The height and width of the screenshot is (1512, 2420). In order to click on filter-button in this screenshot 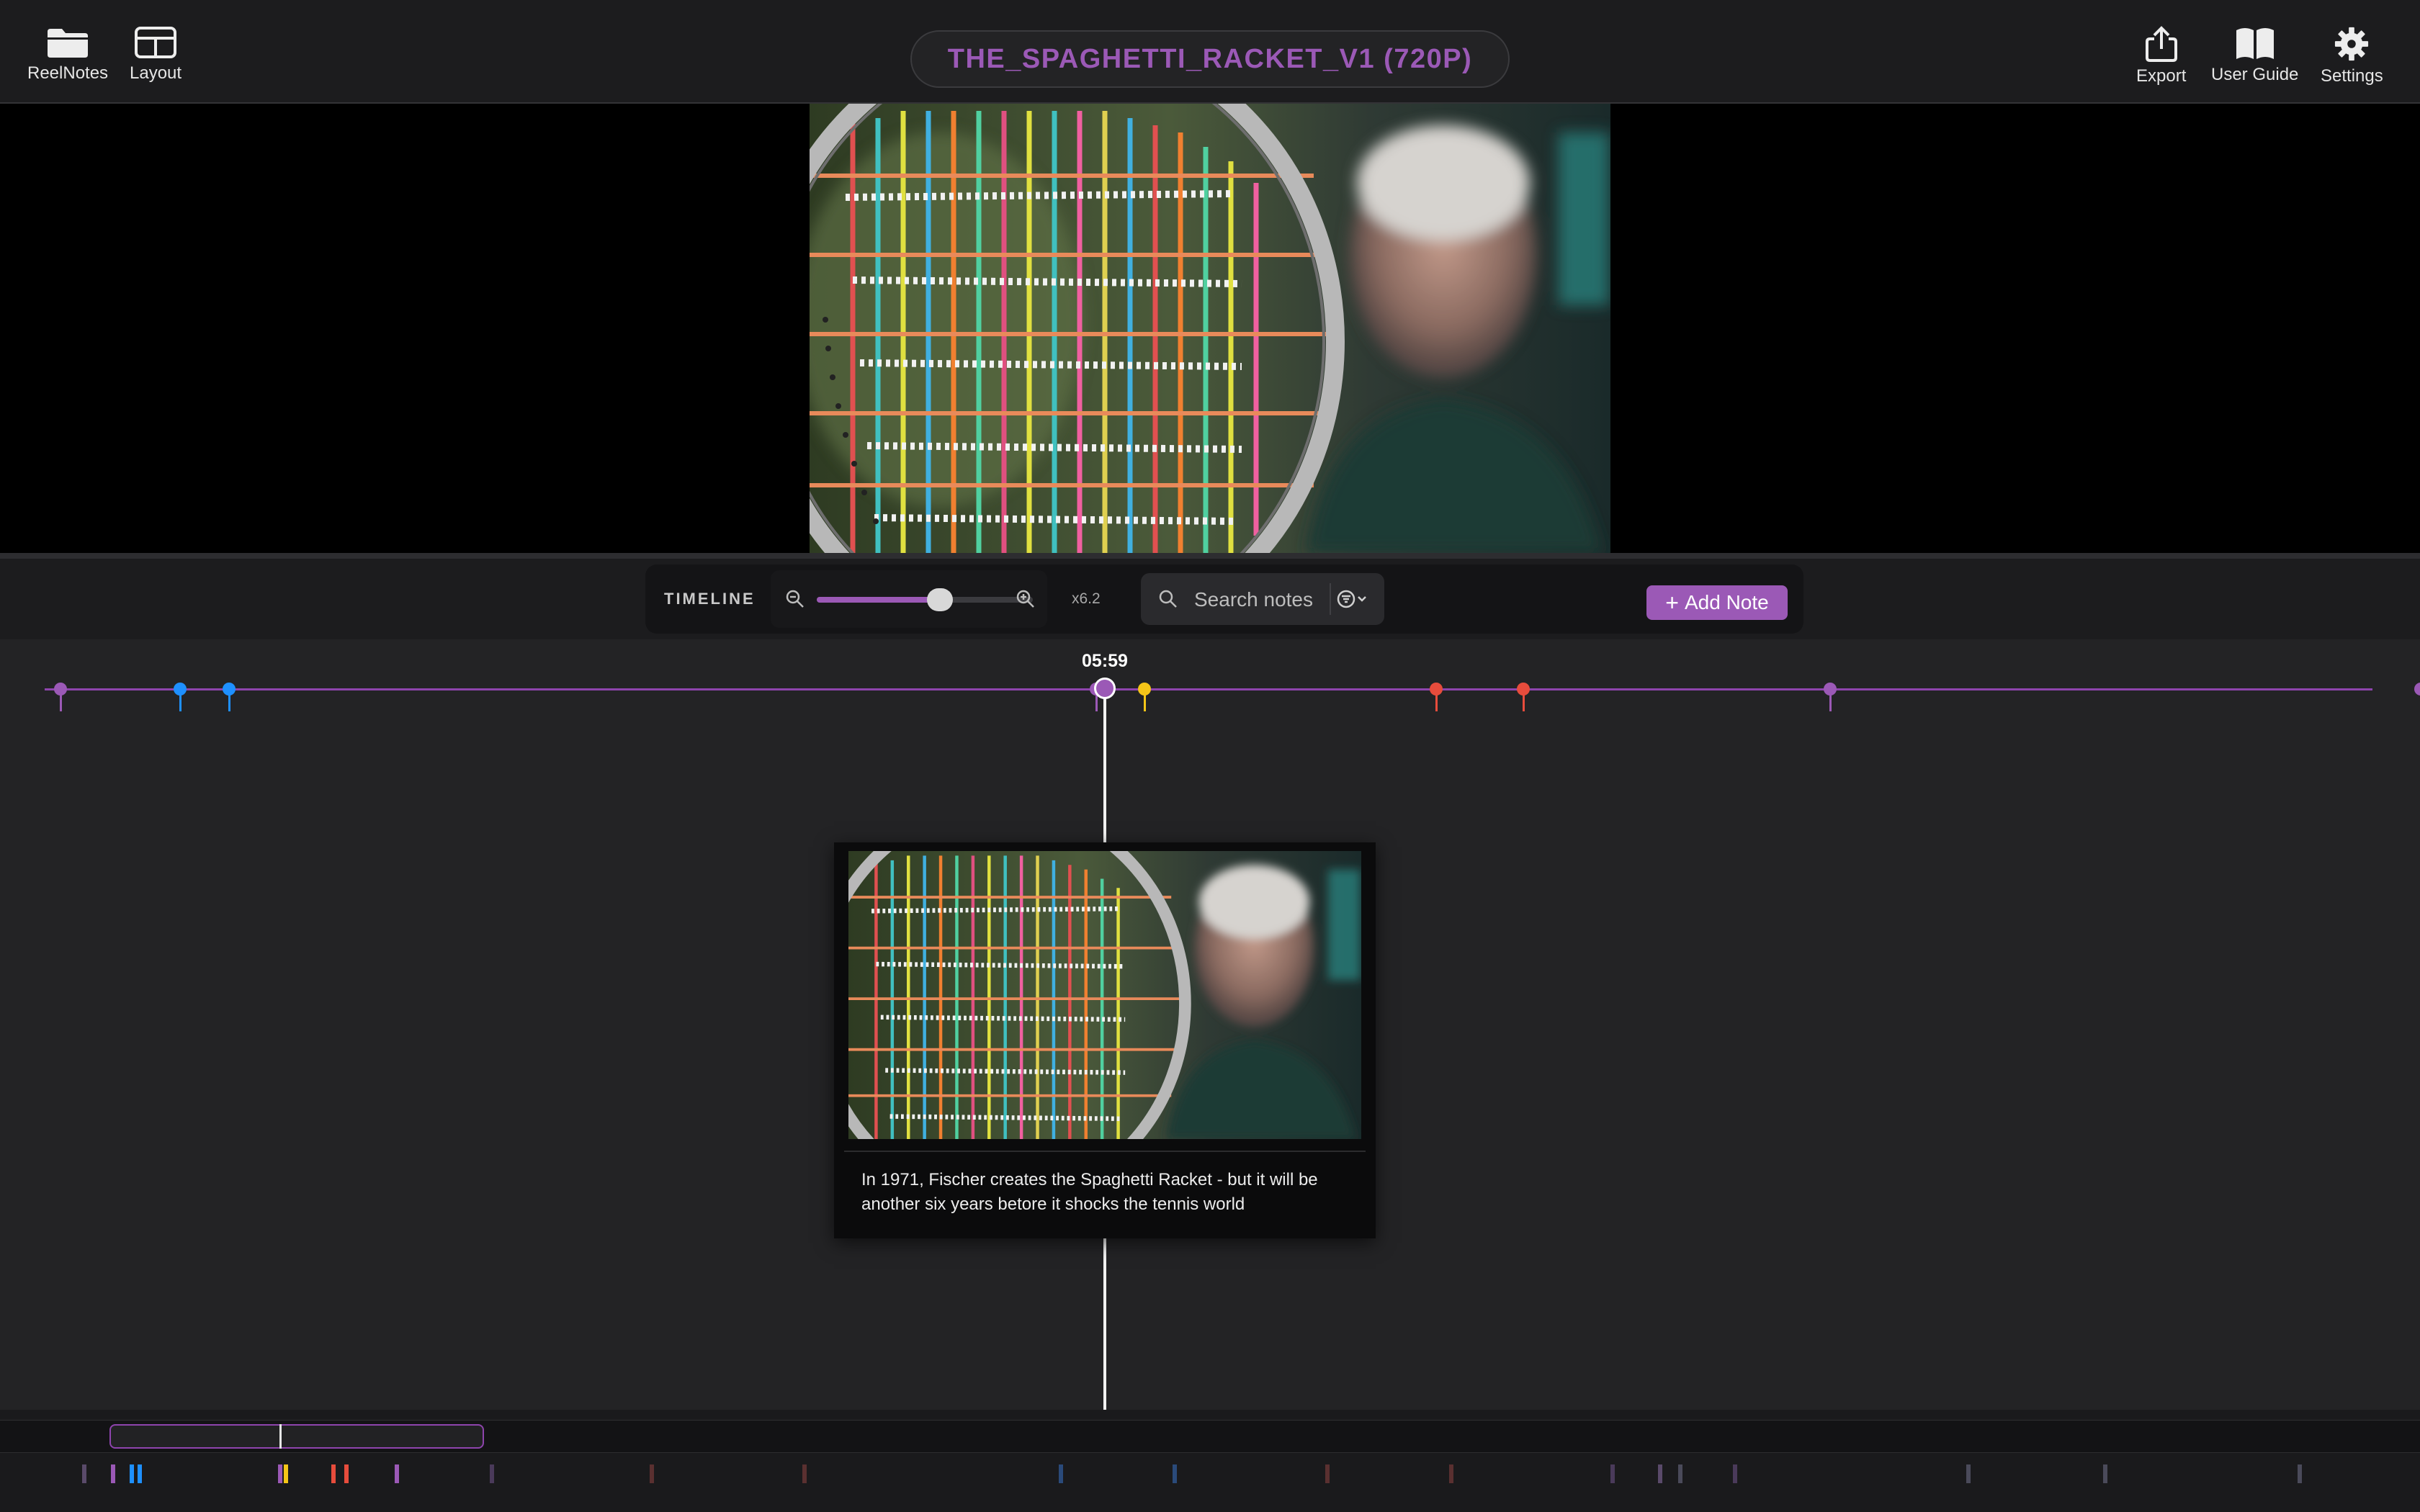, I will do `click(1353, 599)`.